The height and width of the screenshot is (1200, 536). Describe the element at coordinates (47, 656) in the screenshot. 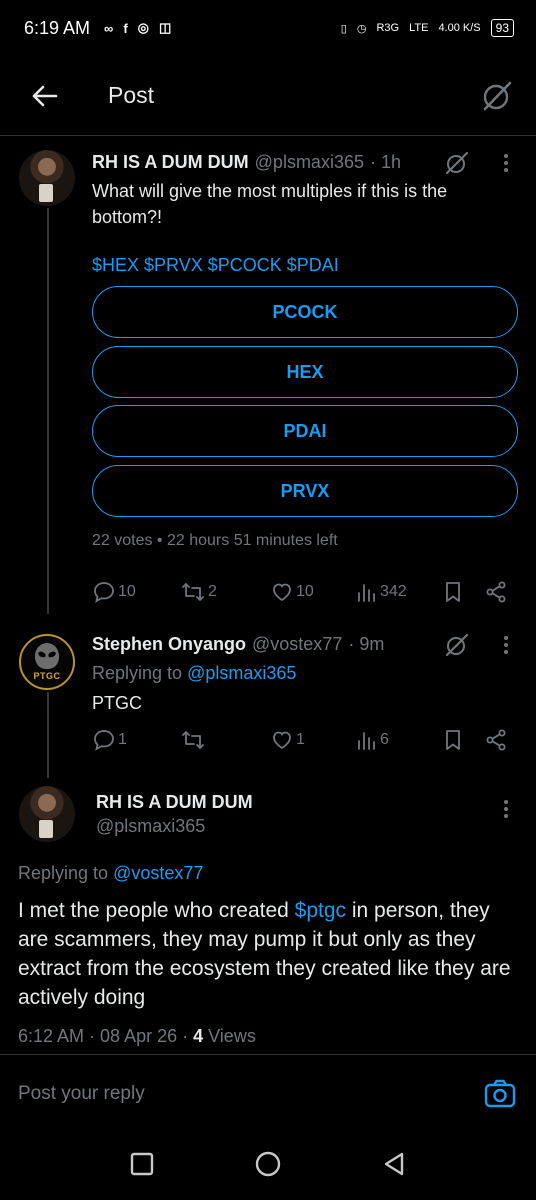

I see `alien-logo-icon` at that location.